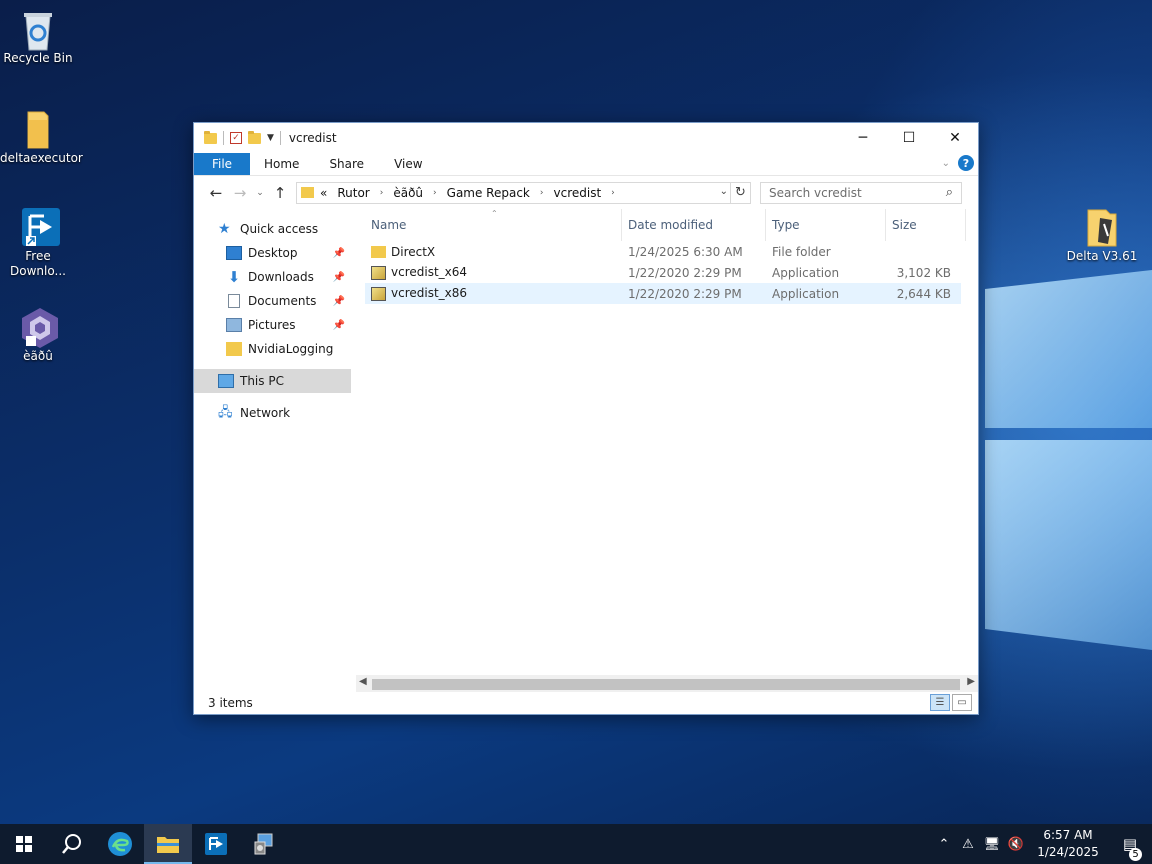 This screenshot has height=864, width=1152. I want to click on title-bar: ✓ ▼ vcredist ─ ☐ ✕, so click(586, 138).